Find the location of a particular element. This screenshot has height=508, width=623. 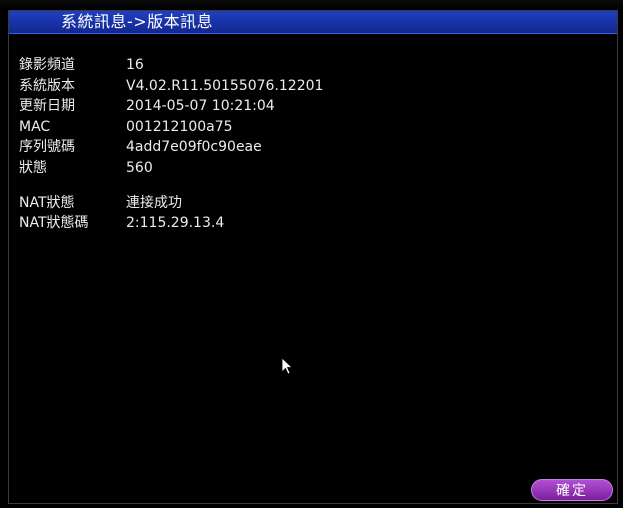

ok-button: 確定 is located at coordinates (572, 490).